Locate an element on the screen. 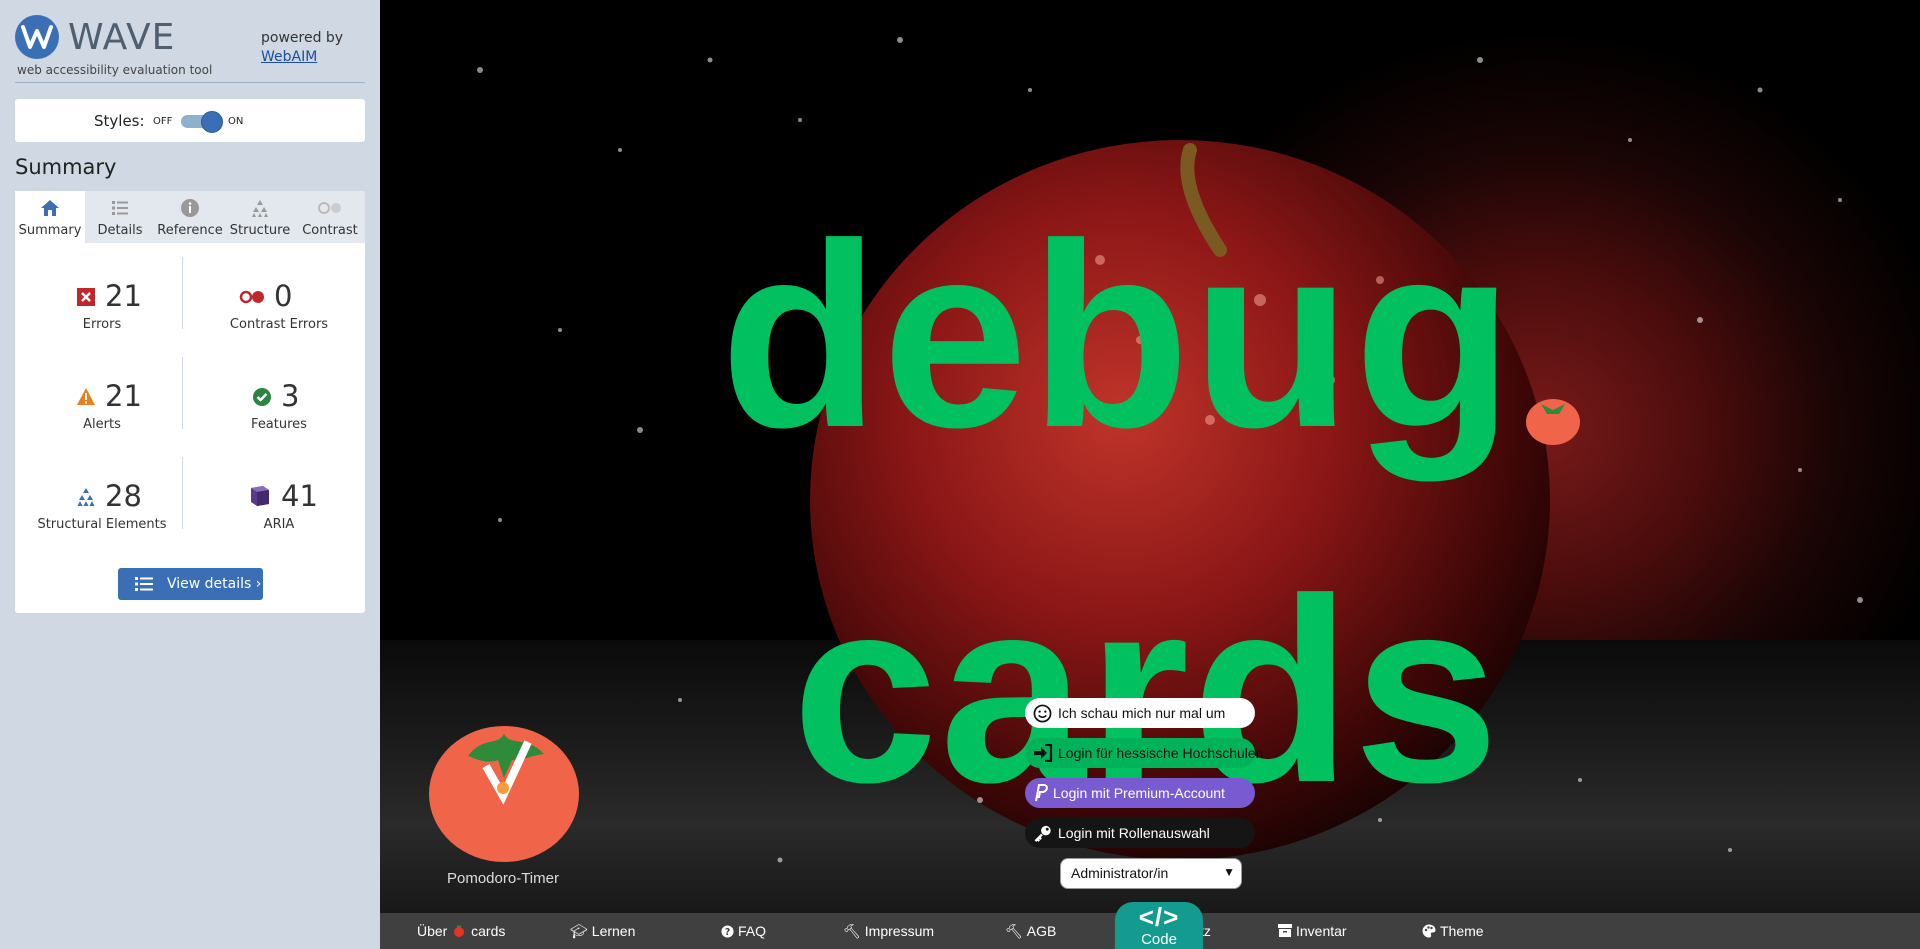  code-icon: </> is located at coordinates (1159, 917).